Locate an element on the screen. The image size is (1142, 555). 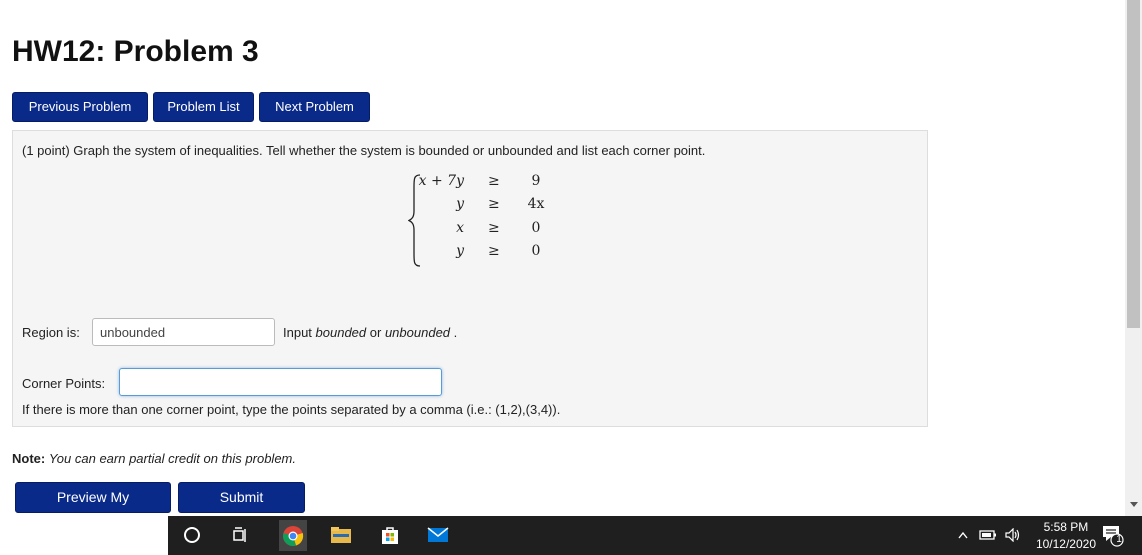
page-title: HW12: Problem 3 is located at coordinates (135, 51).